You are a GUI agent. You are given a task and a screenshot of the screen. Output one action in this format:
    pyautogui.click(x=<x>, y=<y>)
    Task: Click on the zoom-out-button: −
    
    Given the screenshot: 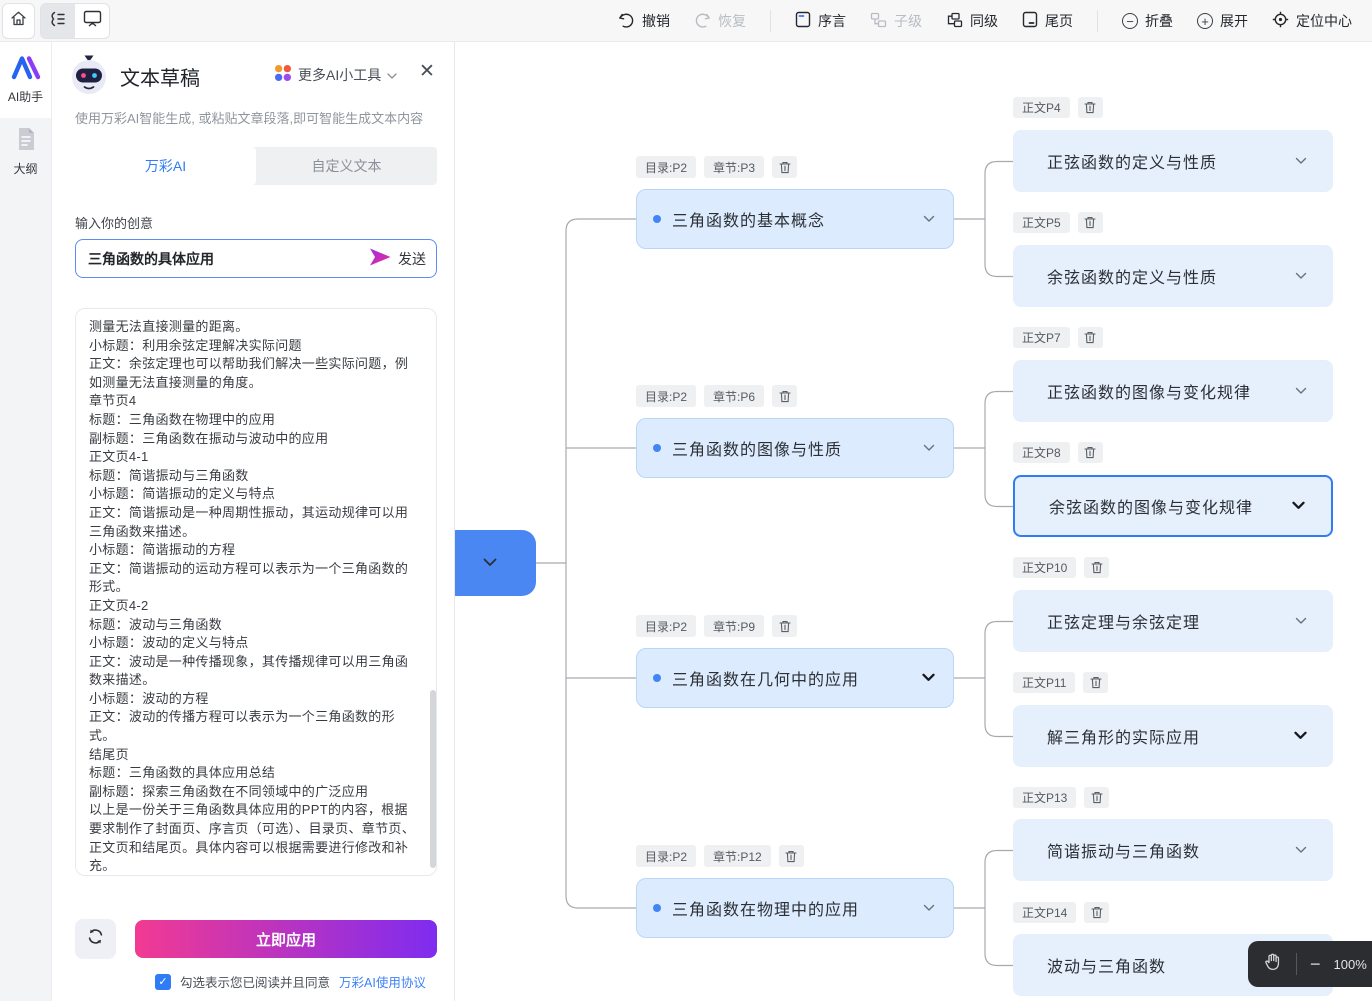 What is the action you would take?
    pyautogui.click(x=1315, y=964)
    